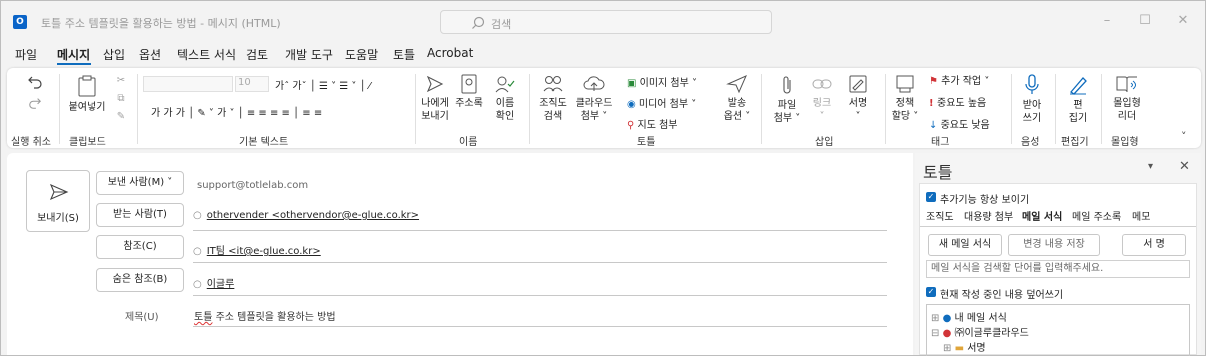 The width and height of the screenshot is (1206, 356). I want to click on cut-icon: ✂, so click(121, 80).